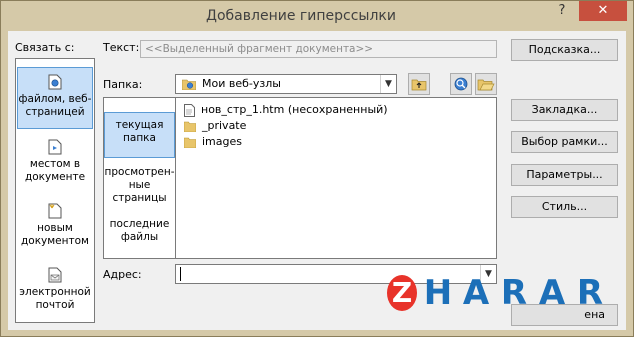  What do you see at coordinates (301, 16) in the screenshot?
I see `window-title: Добавление гиперссылки` at bounding box center [301, 16].